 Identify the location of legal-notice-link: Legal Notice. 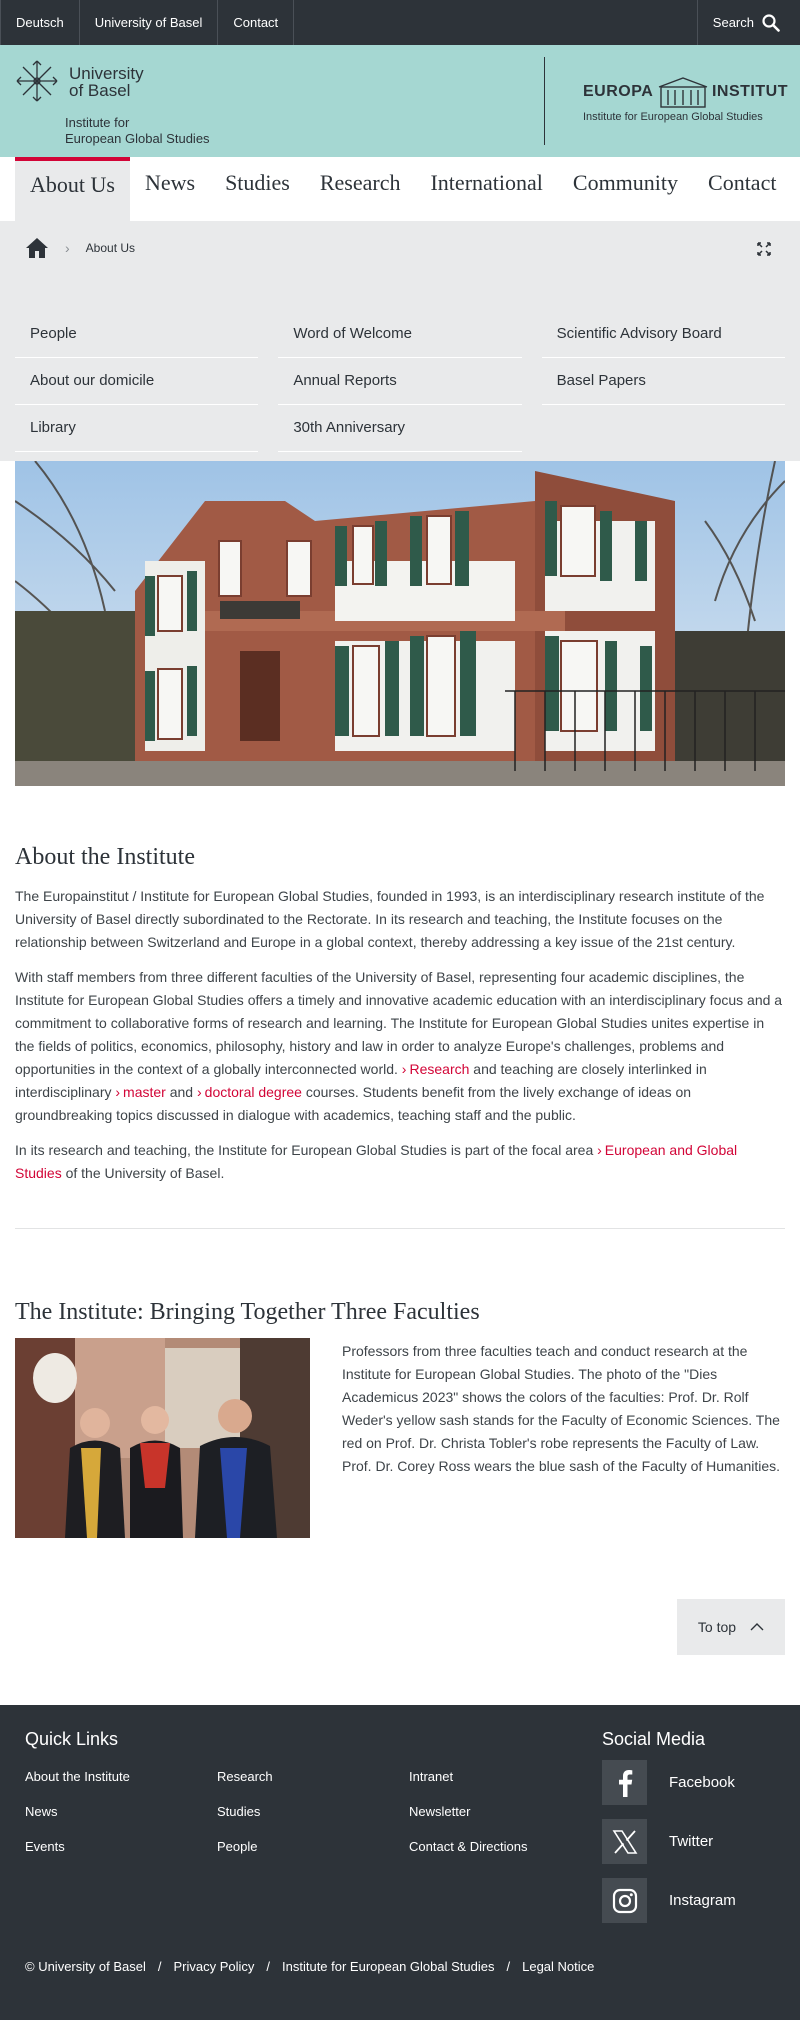
(558, 1966).